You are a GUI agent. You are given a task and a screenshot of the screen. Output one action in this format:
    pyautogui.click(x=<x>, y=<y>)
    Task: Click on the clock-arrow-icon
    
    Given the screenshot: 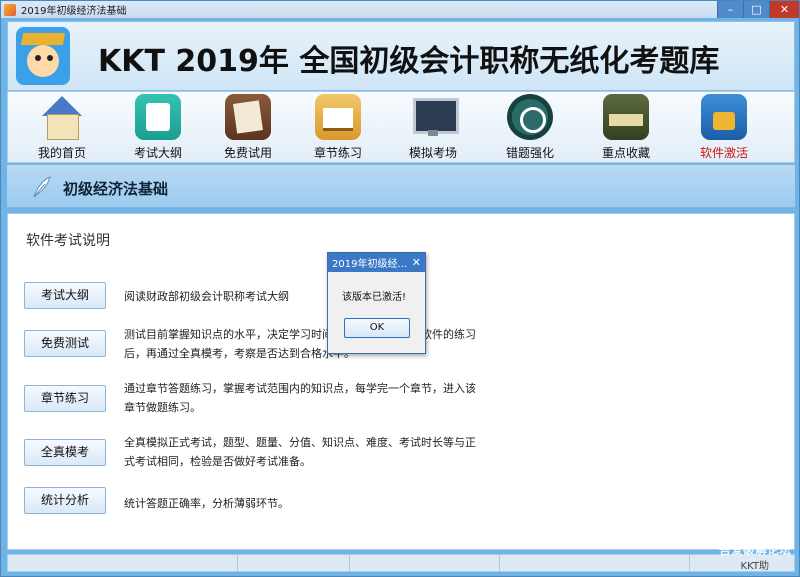 What is the action you would take?
    pyautogui.click(x=530, y=117)
    